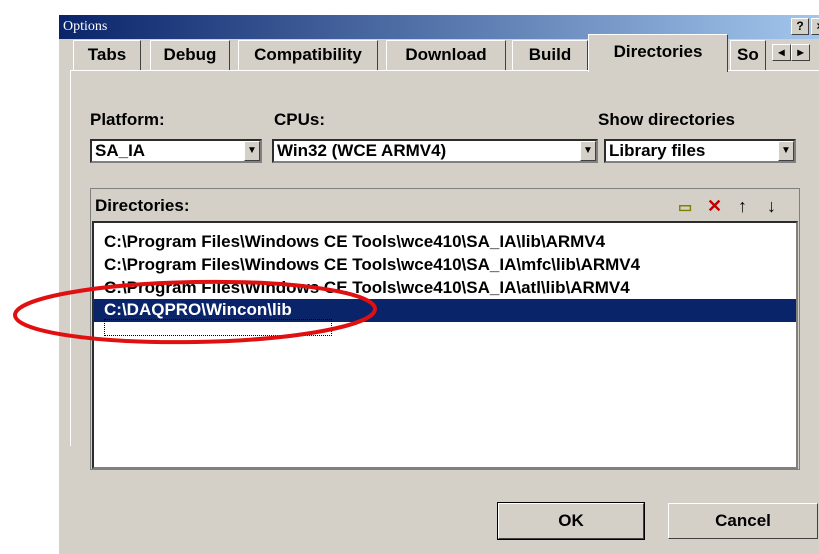  I want to click on tab-scroll-right-icon: ▸, so click(800, 52).